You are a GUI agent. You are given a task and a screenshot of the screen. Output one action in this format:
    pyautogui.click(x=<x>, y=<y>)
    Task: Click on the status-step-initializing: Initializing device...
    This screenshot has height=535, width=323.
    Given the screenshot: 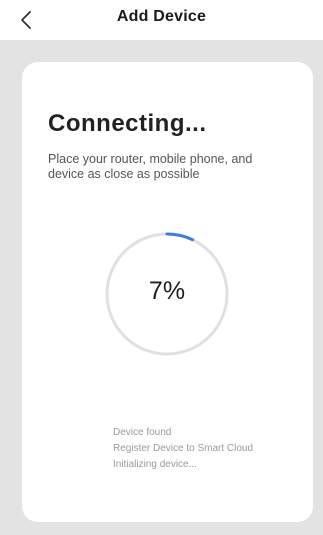 What is the action you would take?
    pyautogui.click(x=155, y=464)
    